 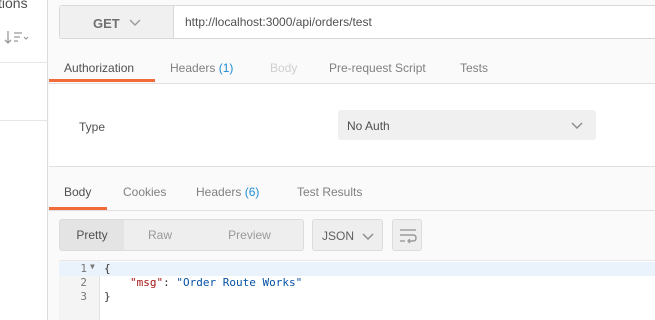 I want to click on line-number: 2, so click(x=83, y=282).